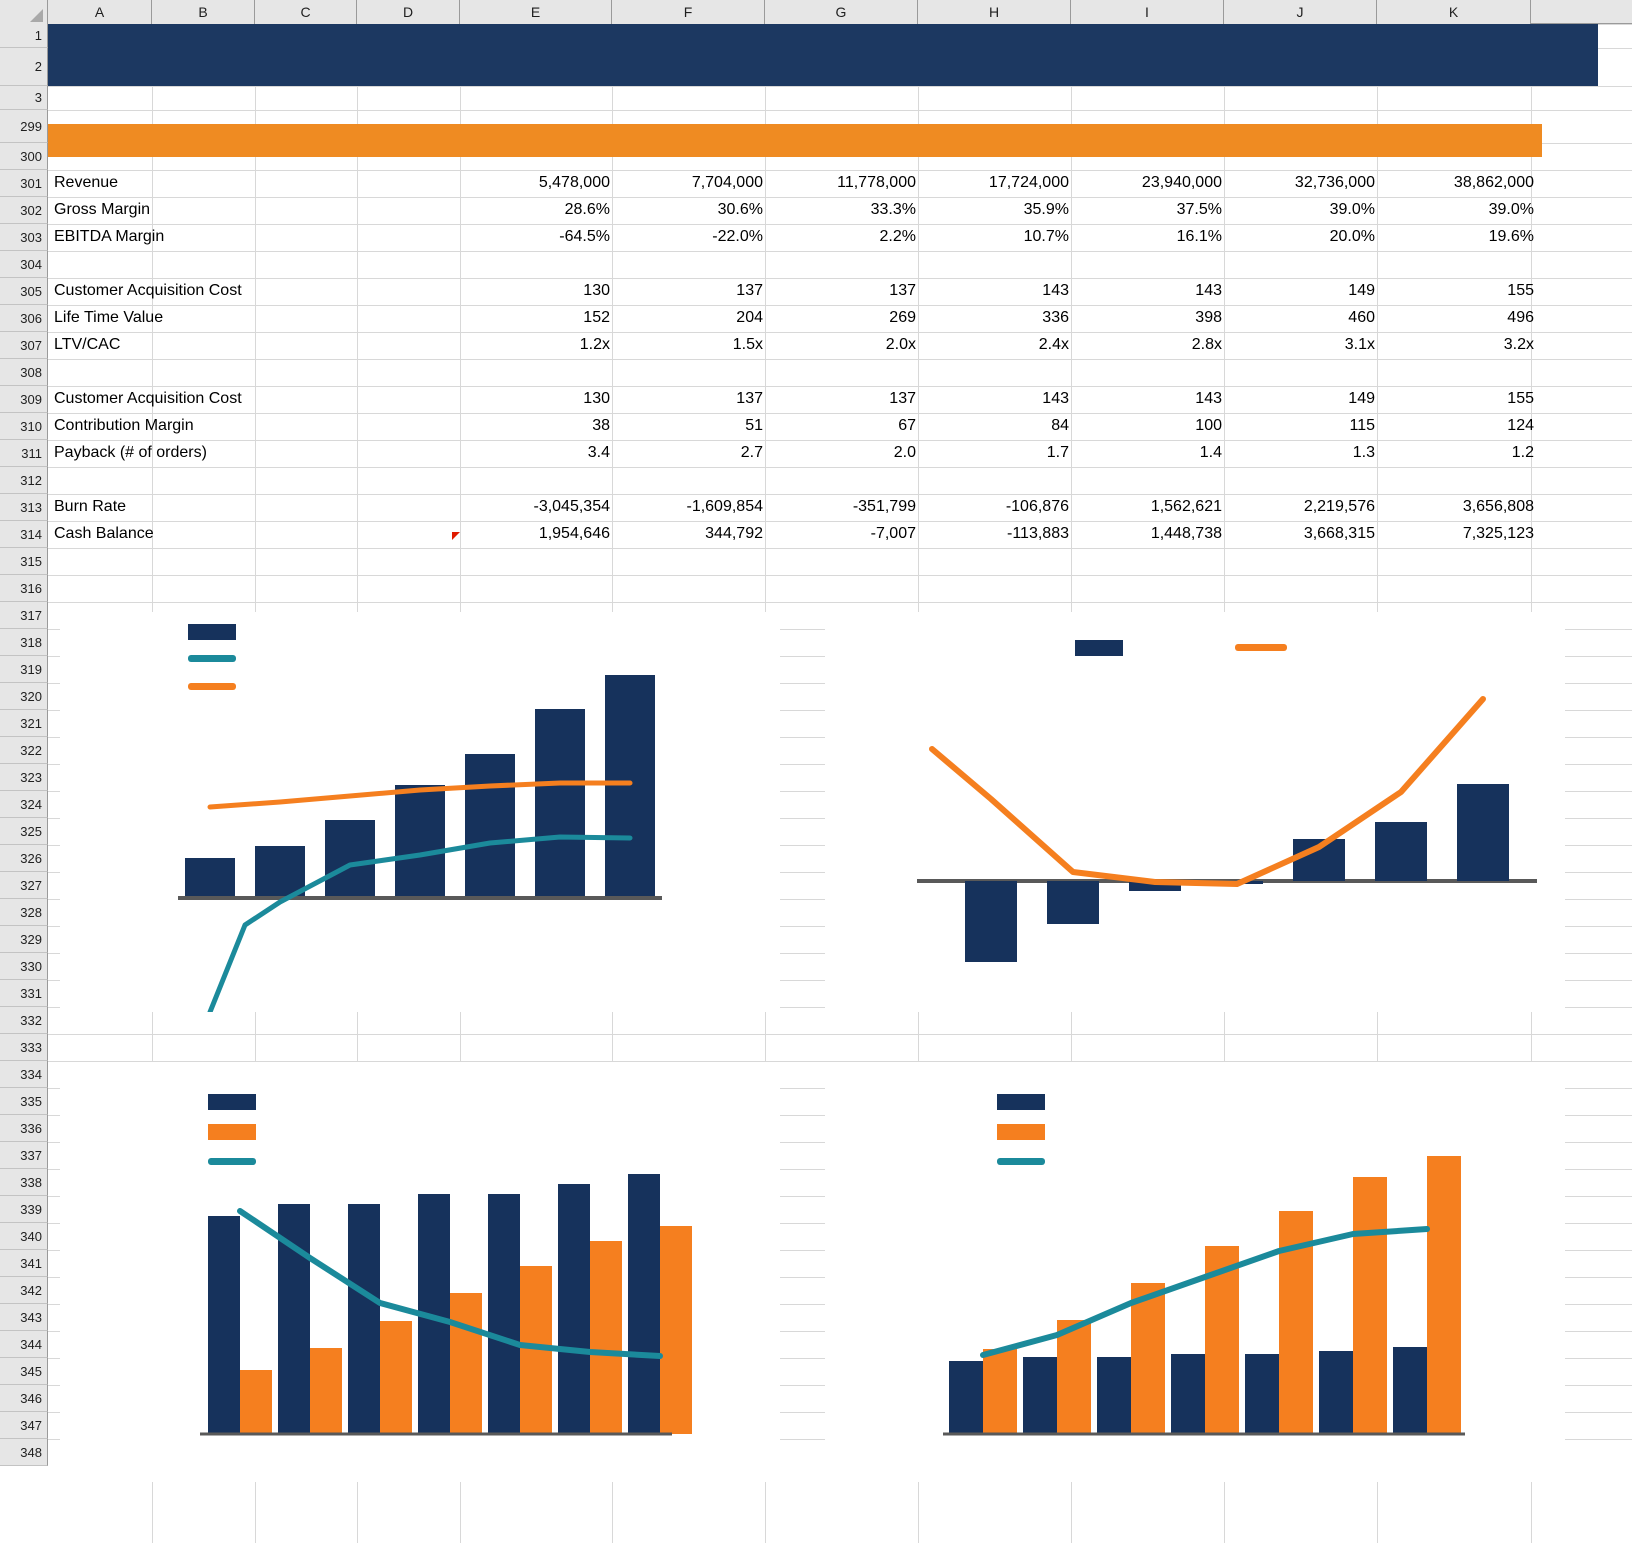 The width and height of the screenshot is (1632, 1543). What do you see at coordinates (24, 36) in the screenshot?
I see `row-header-1: 1` at bounding box center [24, 36].